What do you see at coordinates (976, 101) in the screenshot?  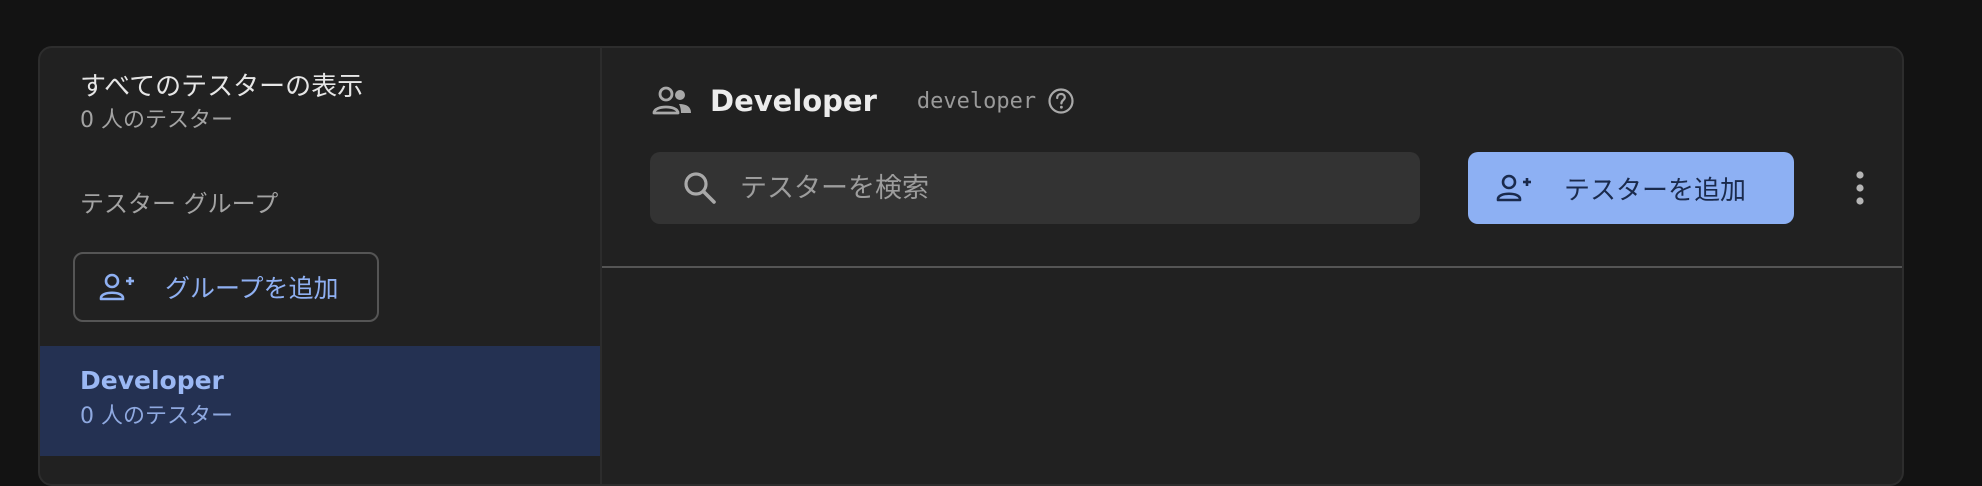 I see `group-alias: developer` at bounding box center [976, 101].